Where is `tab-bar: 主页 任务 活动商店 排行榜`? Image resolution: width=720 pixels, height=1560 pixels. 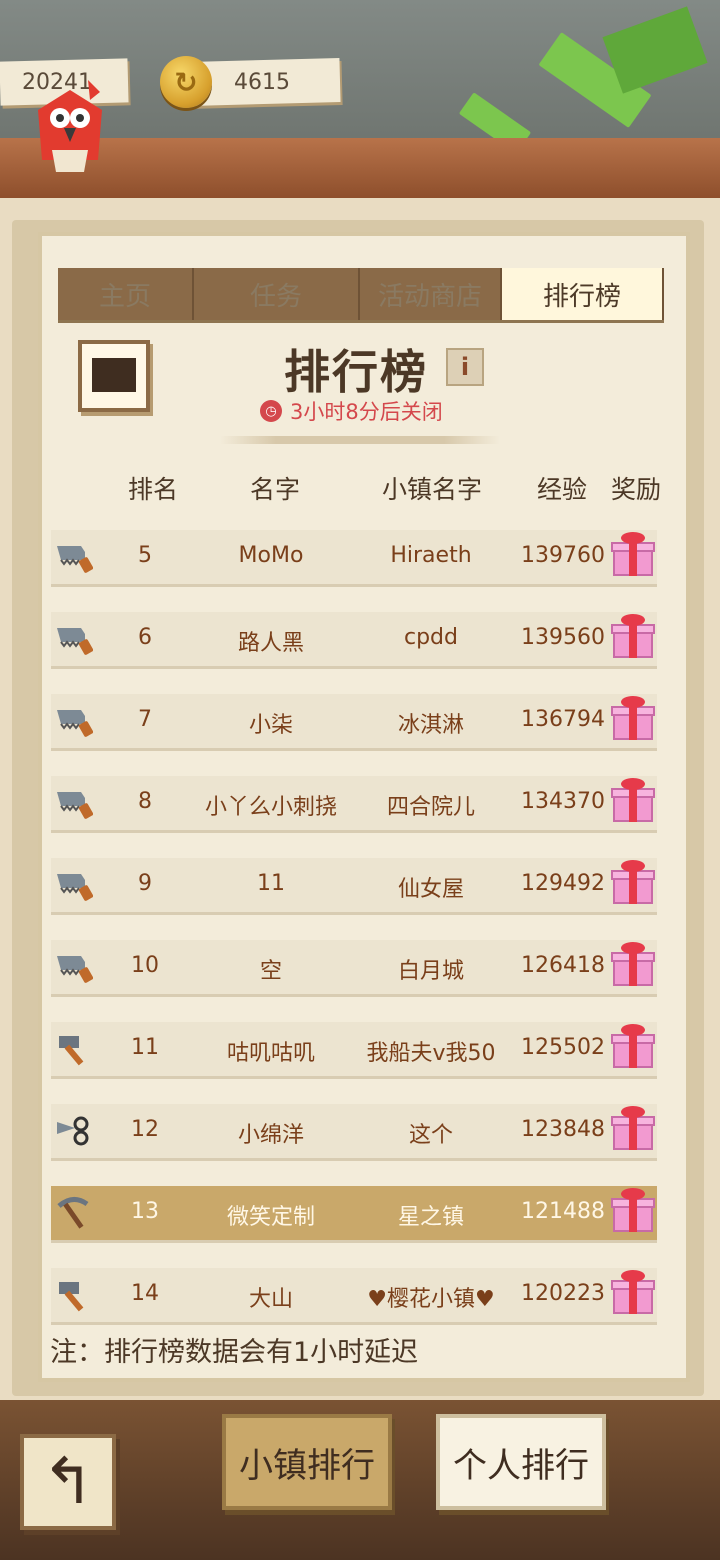
tab-bar: 主页 任务 活动商店 排行榜 is located at coordinates (361, 294).